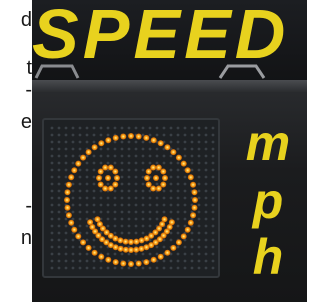  I want to click on unit-letter-p: p, so click(268, 201).